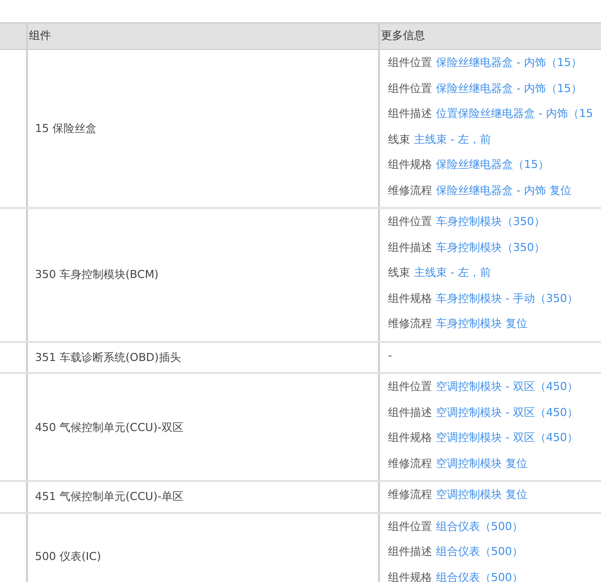 The width and height of the screenshot is (601, 582). I want to click on column-header: 更多信息, so click(403, 36).